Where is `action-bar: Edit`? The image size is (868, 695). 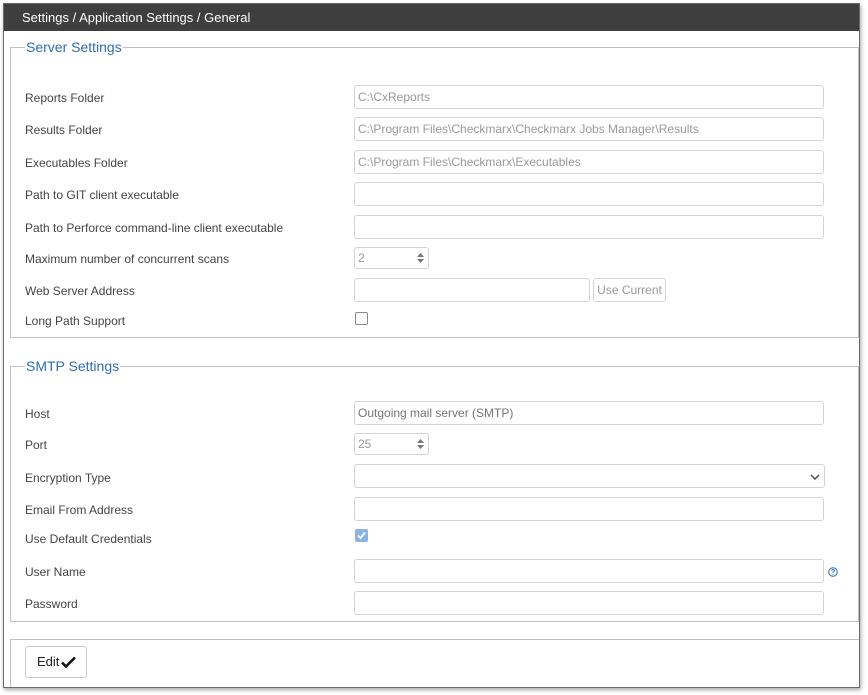
action-bar: Edit is located at coordinates (434, 663).